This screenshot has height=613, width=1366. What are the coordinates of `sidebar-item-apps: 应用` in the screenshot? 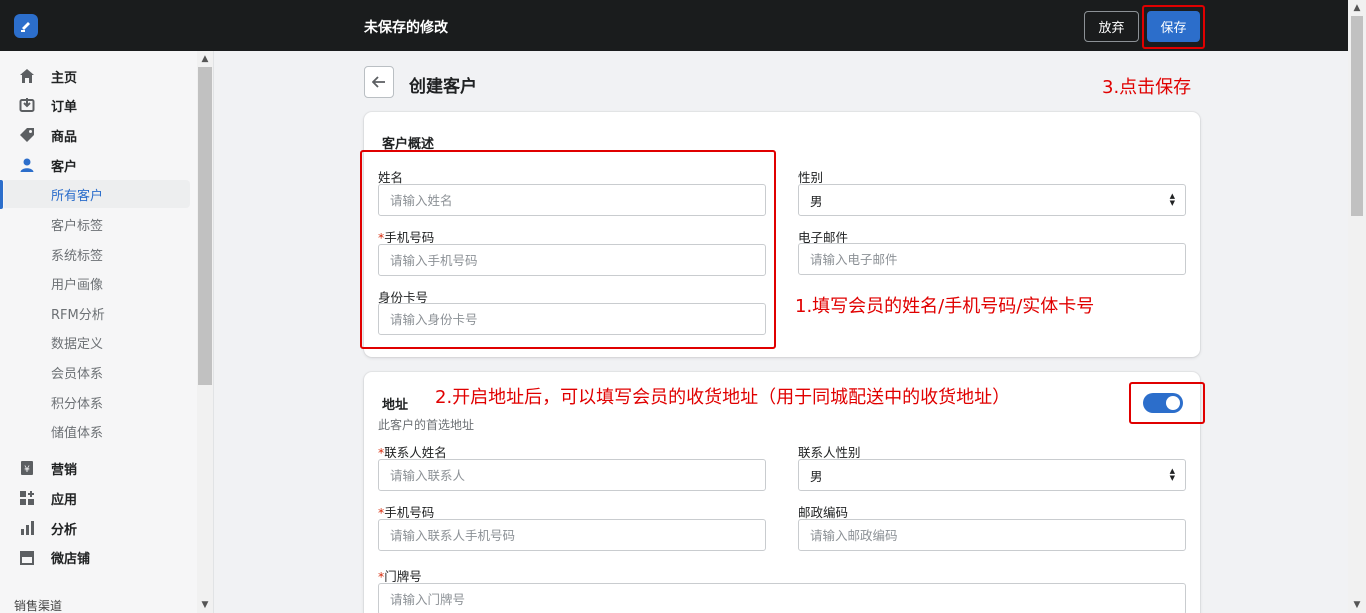 It's located at (98, 498).